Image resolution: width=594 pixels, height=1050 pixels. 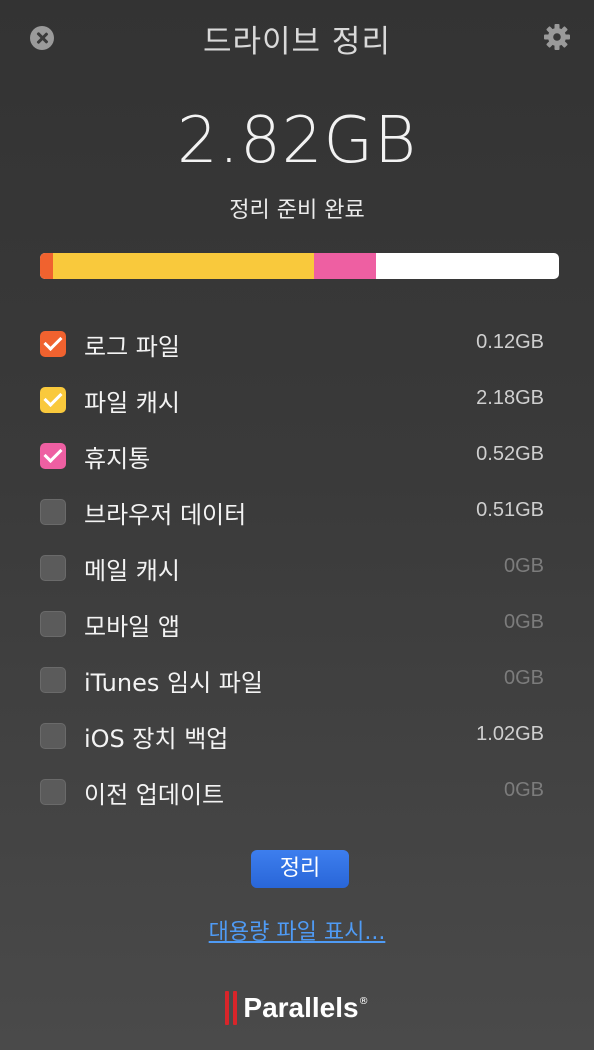 What do you see at coordinates (510, 510) in the screenshot?
I see `item-size: 0.51GB` at bounding box center [510, 510].